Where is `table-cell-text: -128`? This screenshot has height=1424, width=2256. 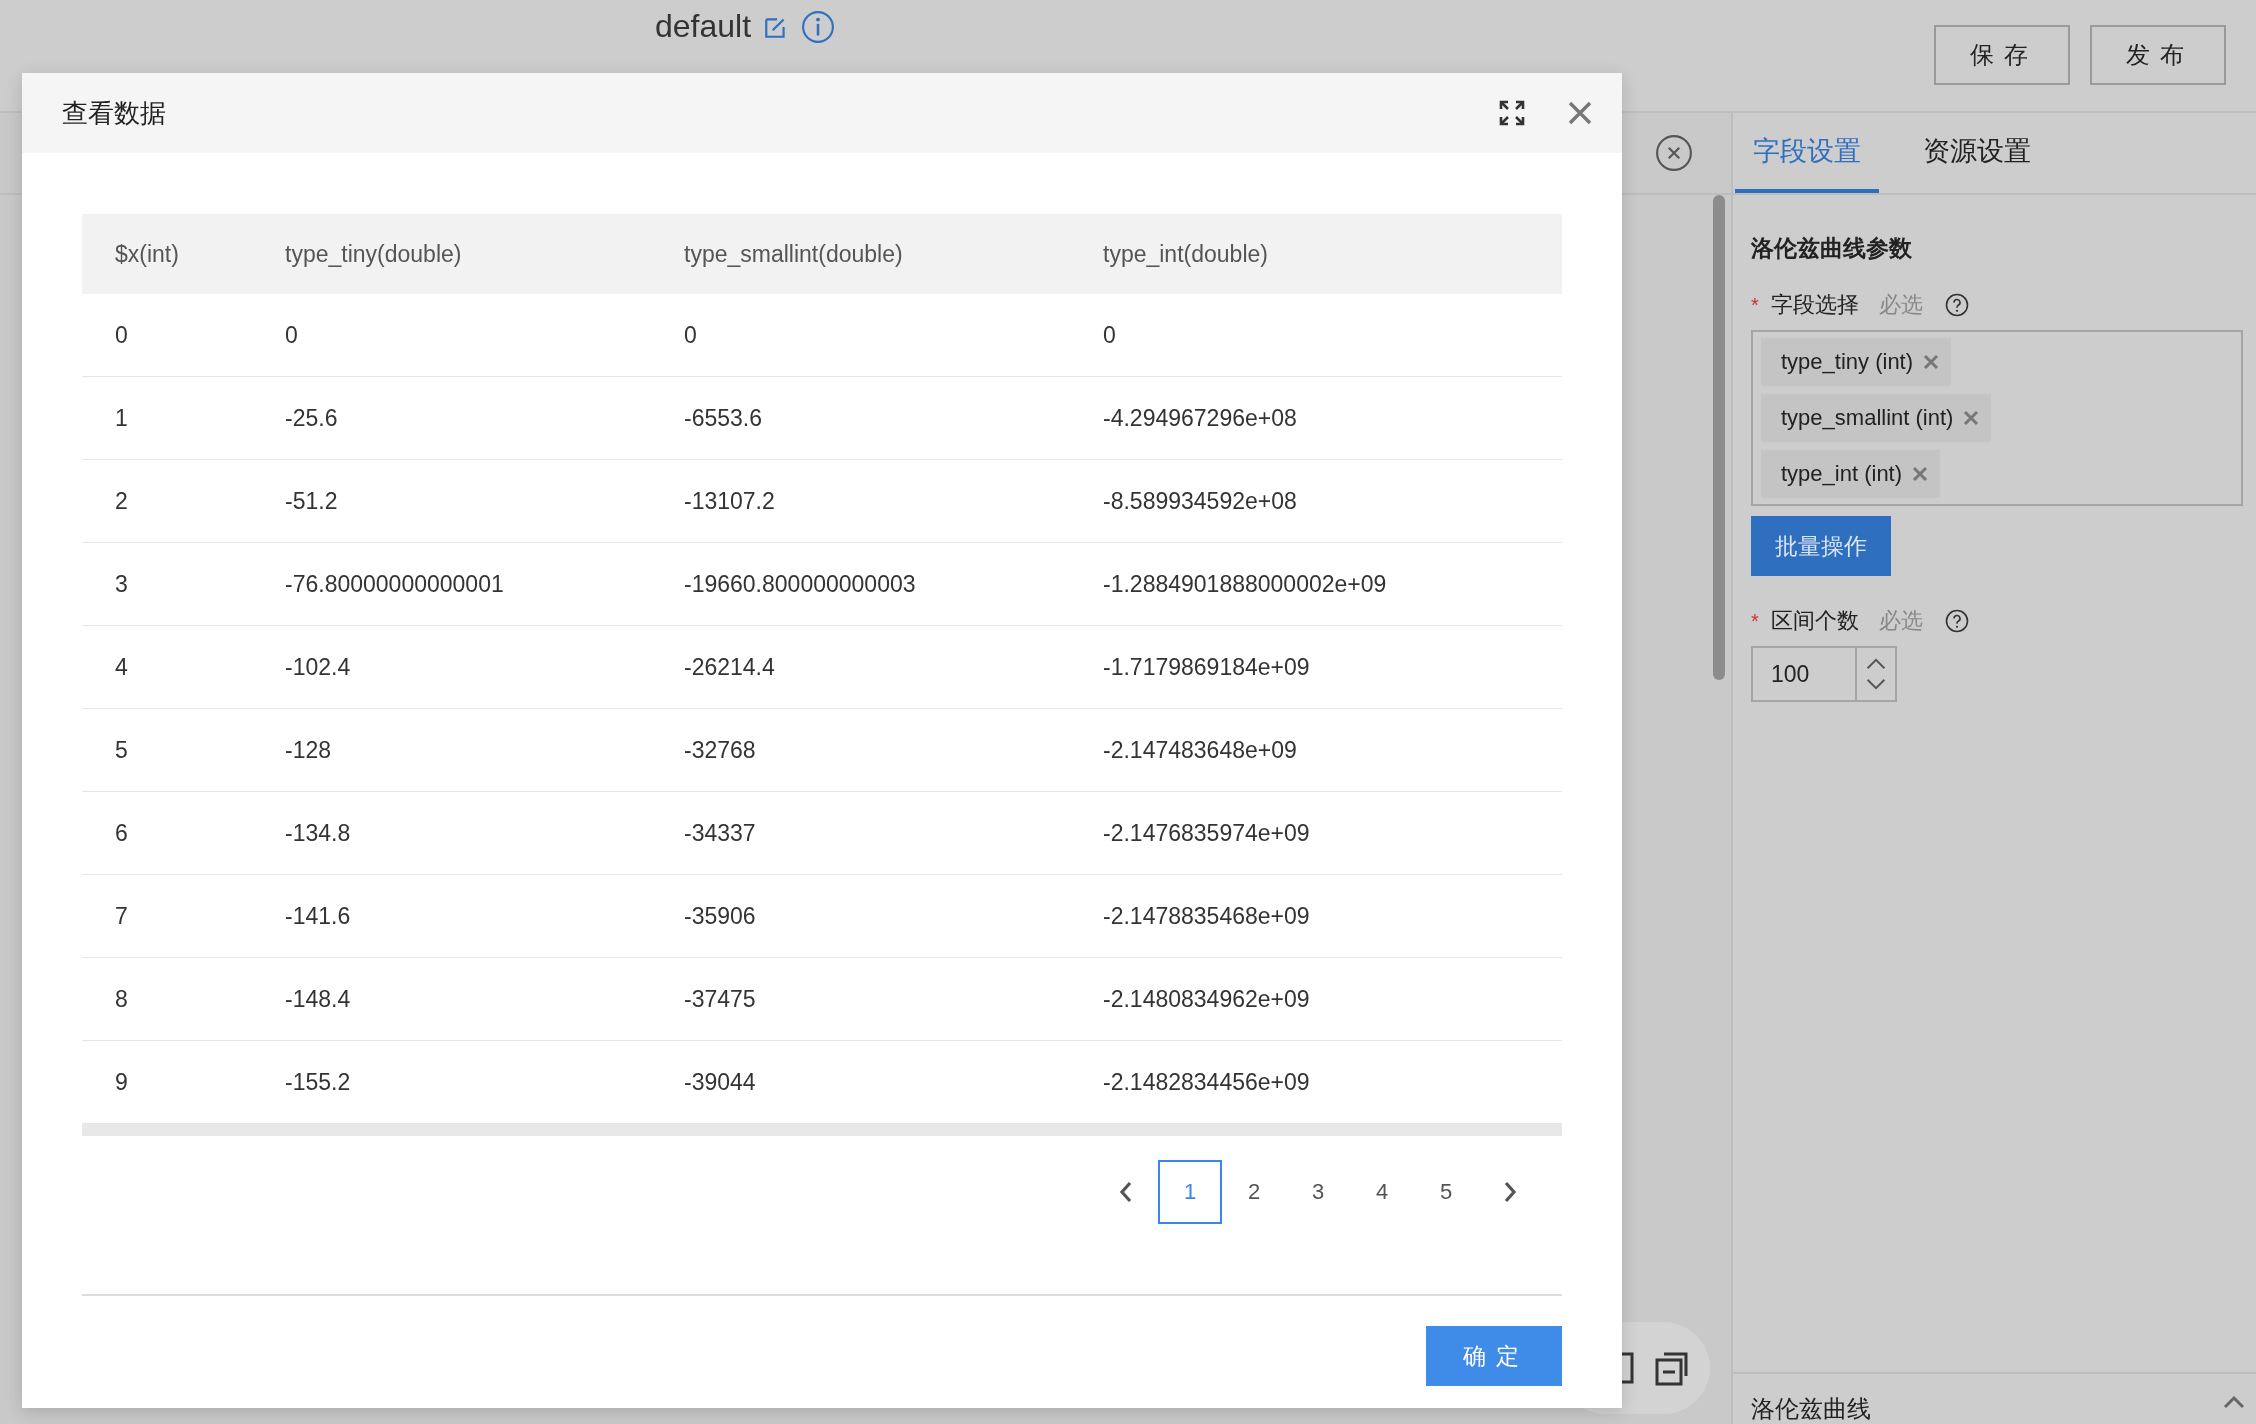
table-cell-text: -128 is located at coordinates (308, 750).